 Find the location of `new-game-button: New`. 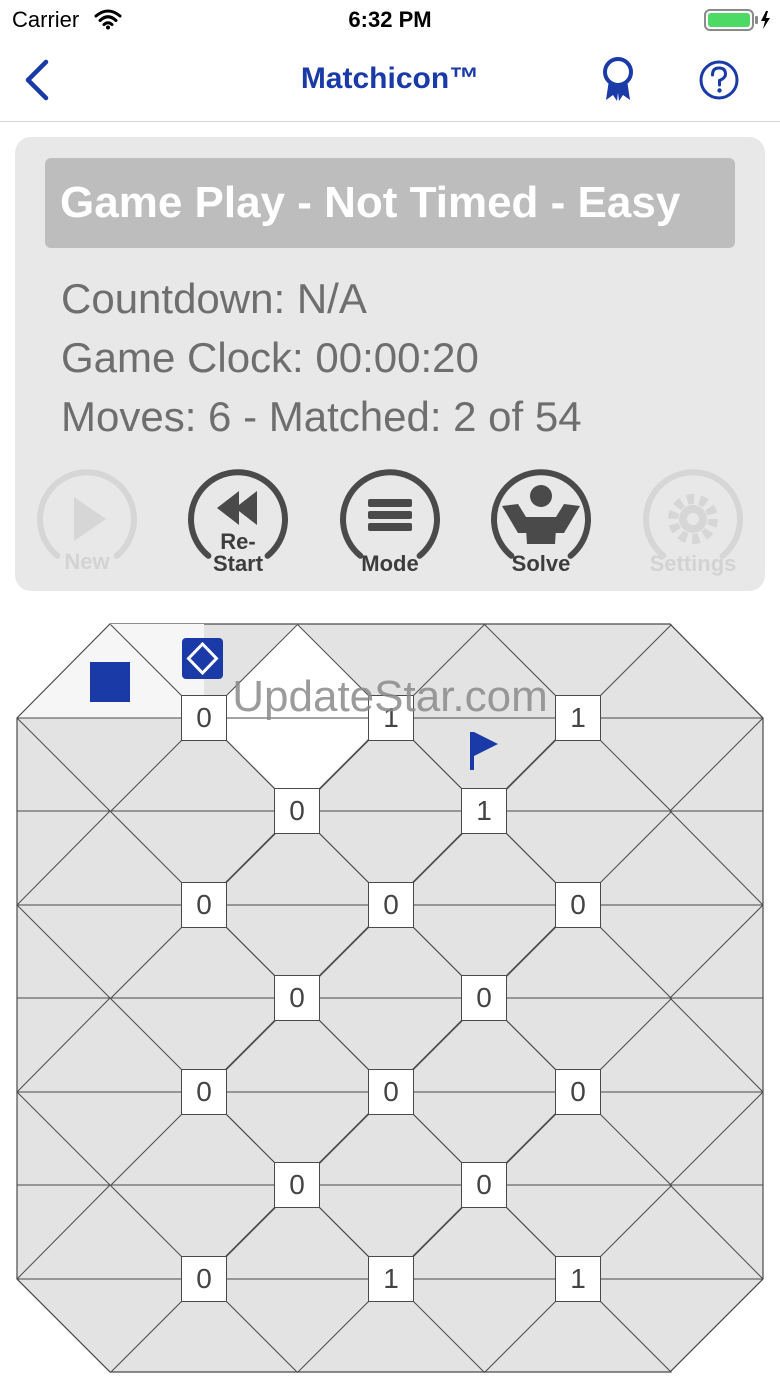

new-game-button: New is located at coordinates (87, 525).